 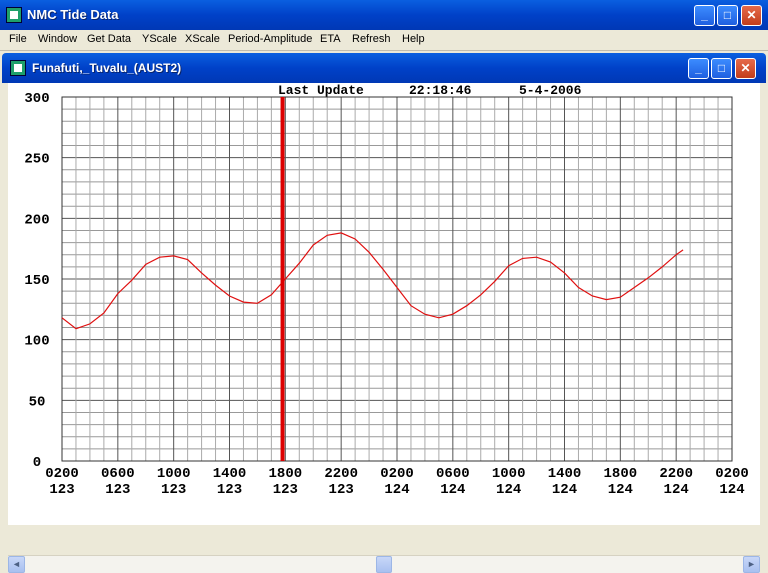 I want to click on chart-window-icon, so click(x=18, y=68).